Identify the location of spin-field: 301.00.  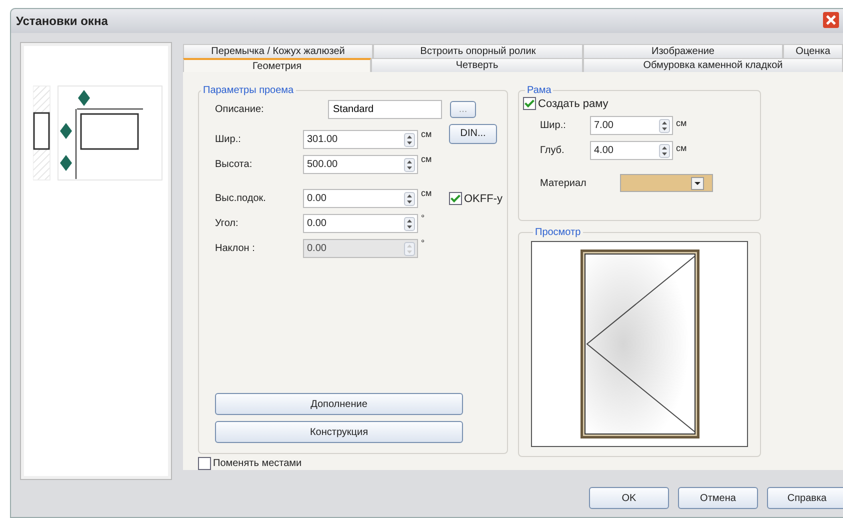
(360, 139).